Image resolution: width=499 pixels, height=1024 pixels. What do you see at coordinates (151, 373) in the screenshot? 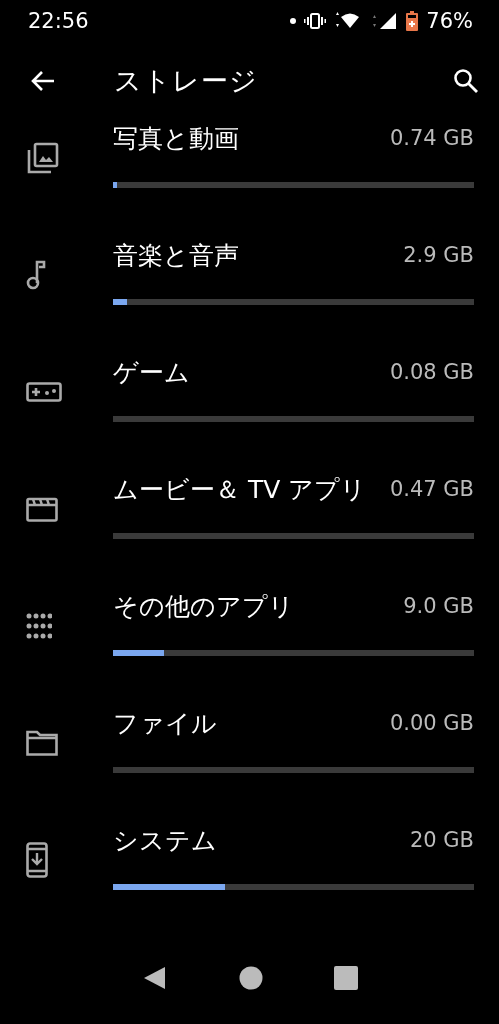
I see `category-name: ゲーム` at bounding box center [151, 373].